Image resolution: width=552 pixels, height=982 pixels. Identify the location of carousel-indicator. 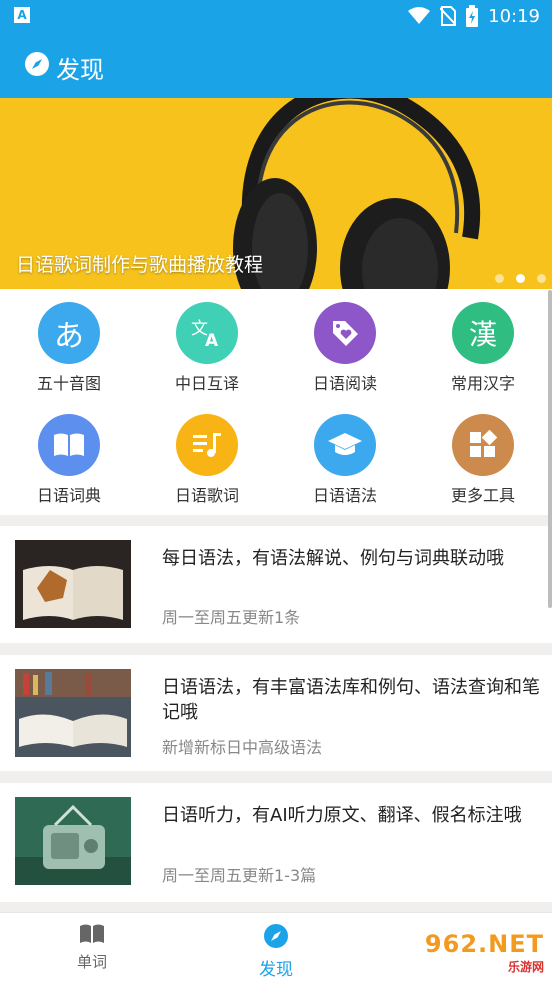
(520, 278).